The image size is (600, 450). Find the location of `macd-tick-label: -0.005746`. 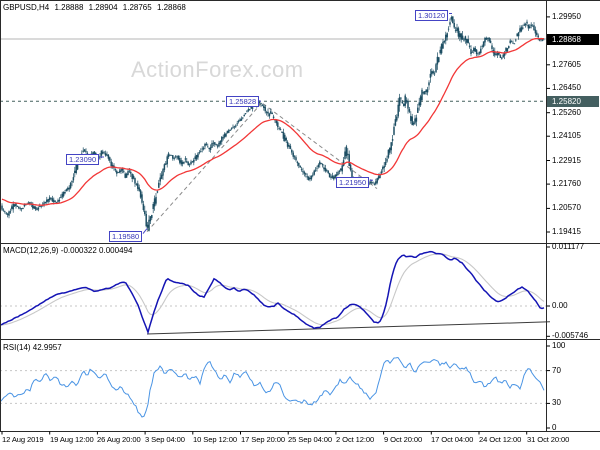

macd-tick-label: -0.005746 is located at coordinates (570, 335).